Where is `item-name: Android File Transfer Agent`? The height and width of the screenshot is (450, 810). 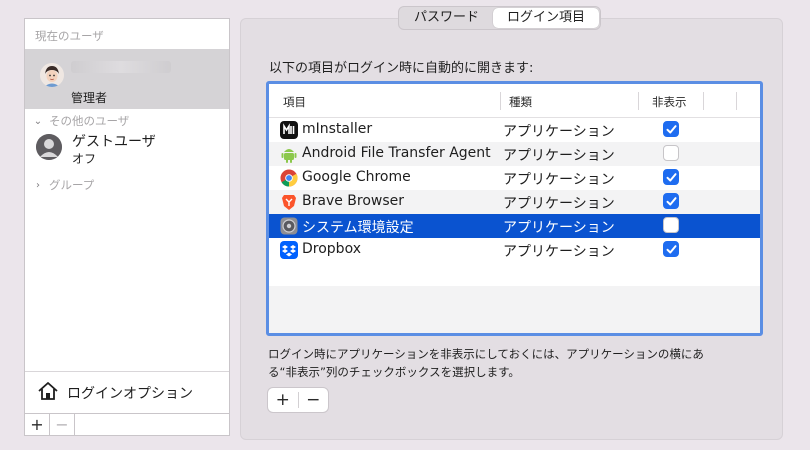 item-name: Android File Transfer Agent is located at coordinates (396, 153).